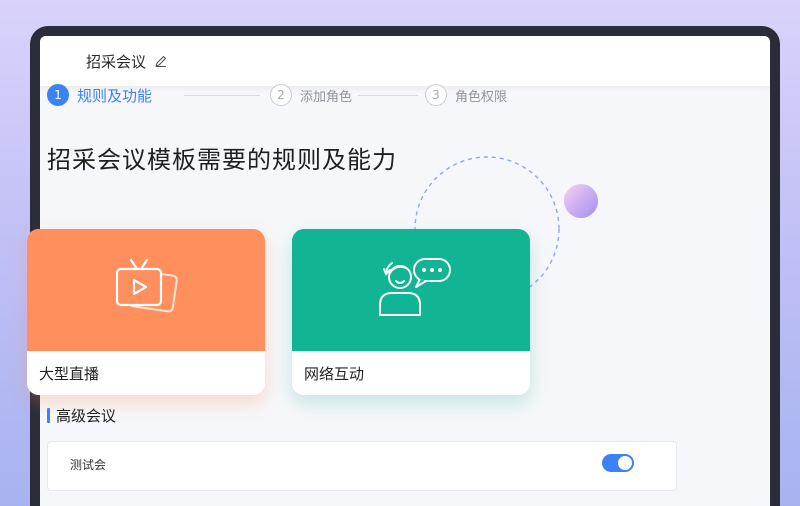 Image resolution: width=800 pixels, height=506 pixels. I want to click on step-3: 3 角色权限, so click(466, 95).